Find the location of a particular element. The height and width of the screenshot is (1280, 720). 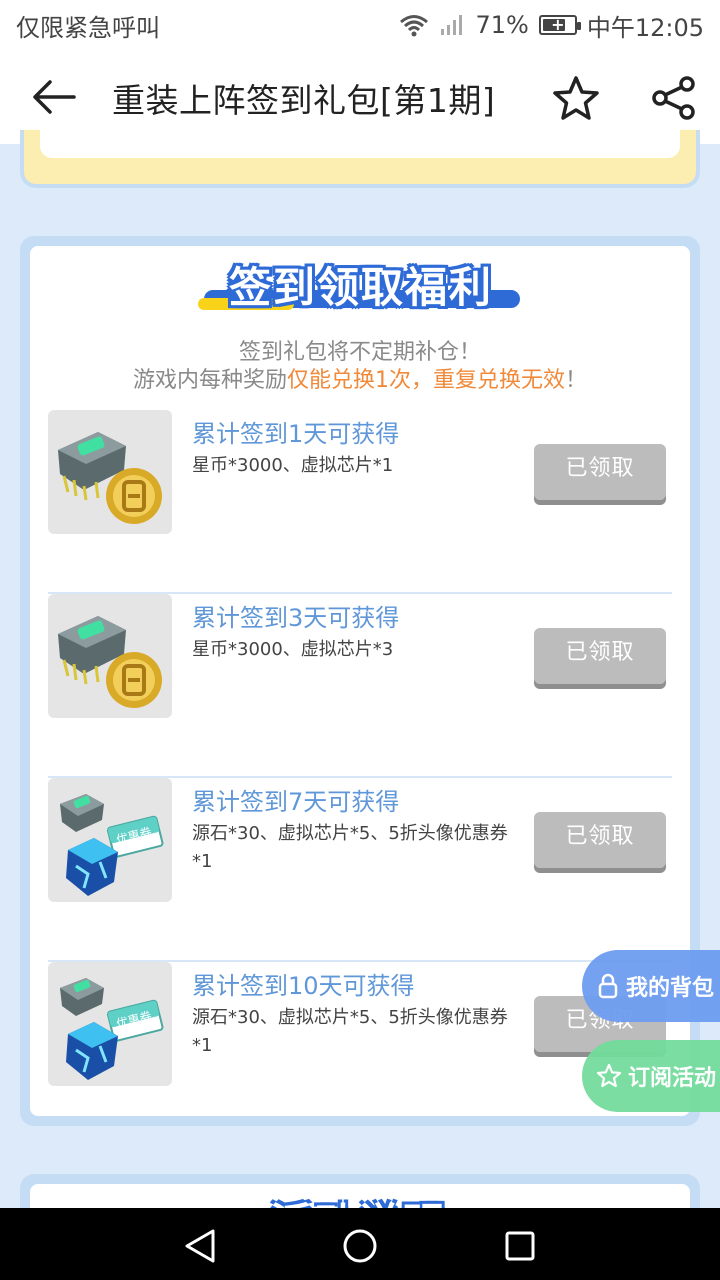

nav-back-button is located at coordinates (200, 1246).